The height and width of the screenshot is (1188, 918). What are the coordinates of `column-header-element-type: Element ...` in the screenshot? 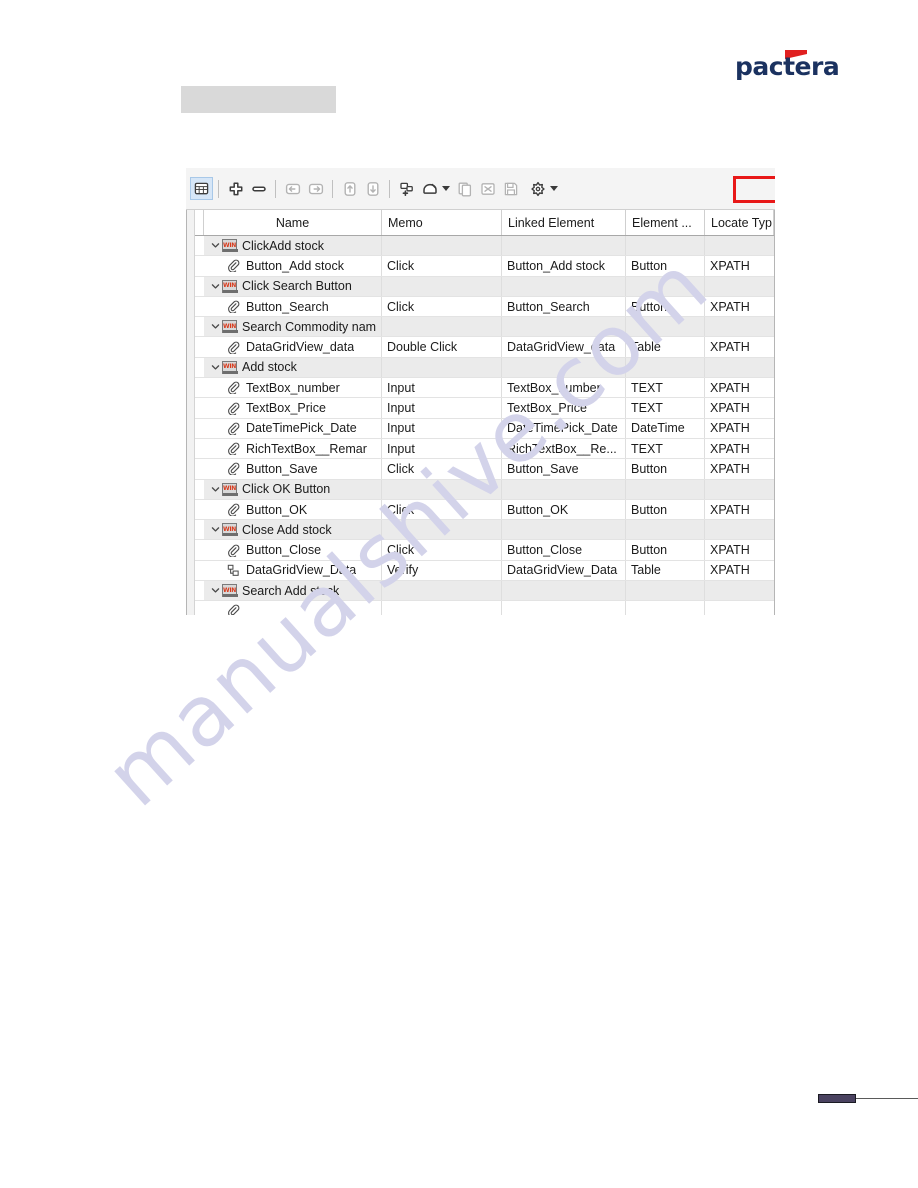 It's located at (665, 222).